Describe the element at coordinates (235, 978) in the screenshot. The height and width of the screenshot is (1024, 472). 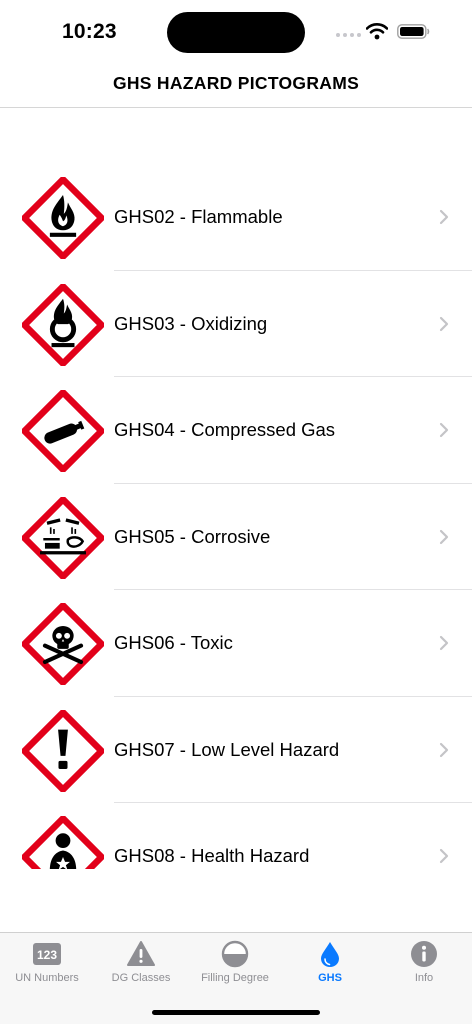
I see `tab-label: Filling Degree` at that location.